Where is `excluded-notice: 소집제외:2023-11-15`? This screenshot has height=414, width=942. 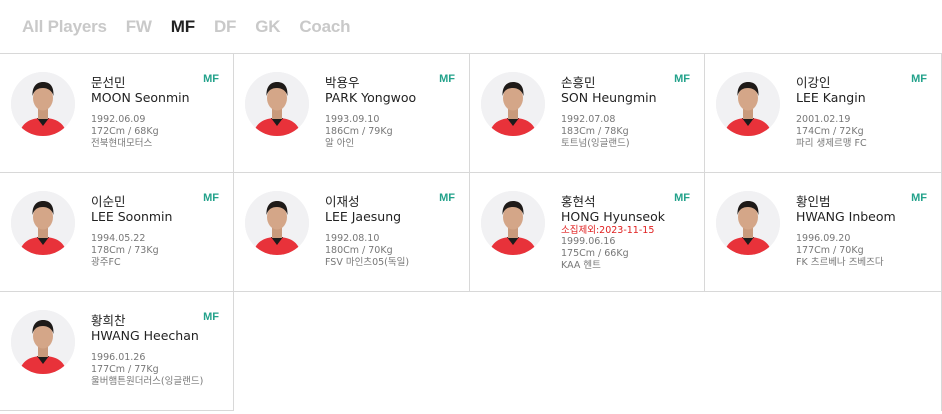
excluded-notice: 소집제외:2023-11-15 is located at coordinates (608, 230).